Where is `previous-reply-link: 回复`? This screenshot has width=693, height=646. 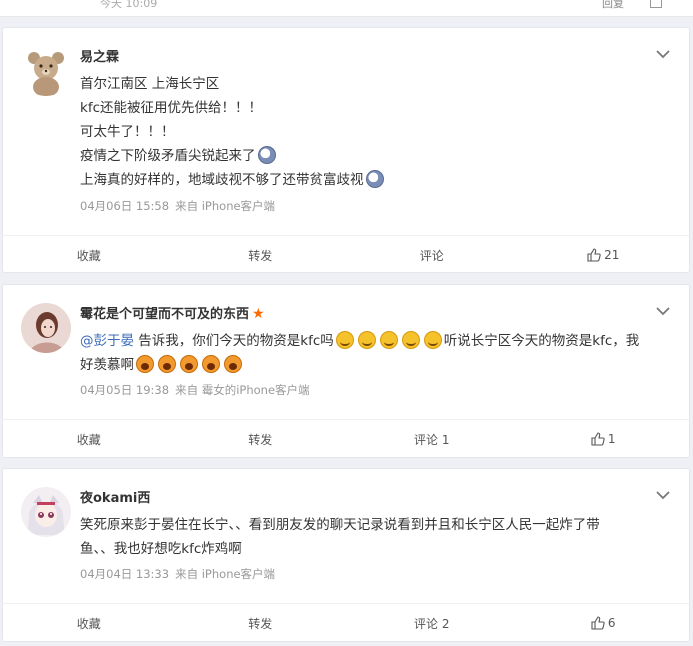 previous-reply-link: 回复 is located at coordinates (613, 5).